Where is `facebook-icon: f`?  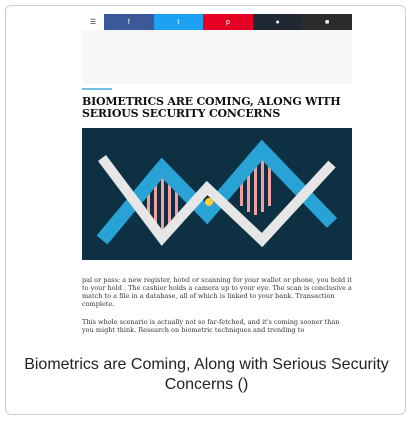 facebook-icon: f is located at coordinates (128, 22).